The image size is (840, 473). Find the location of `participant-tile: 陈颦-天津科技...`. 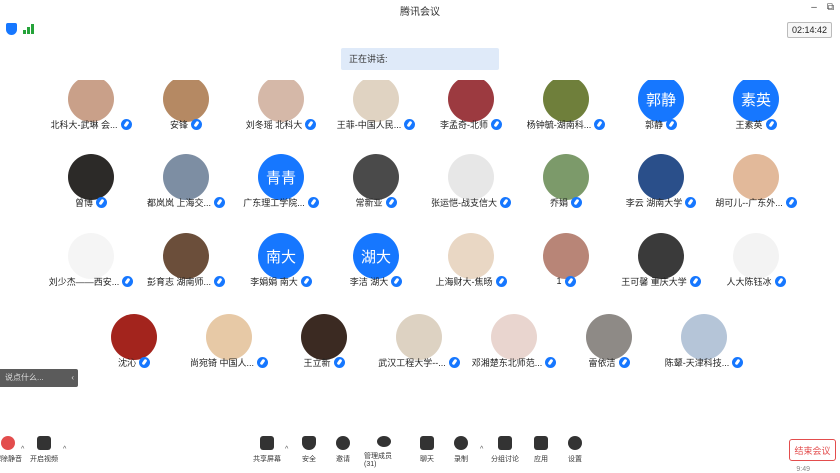

participant-tile: 陈颦-天津科技... is located at coordinates (704, 344).